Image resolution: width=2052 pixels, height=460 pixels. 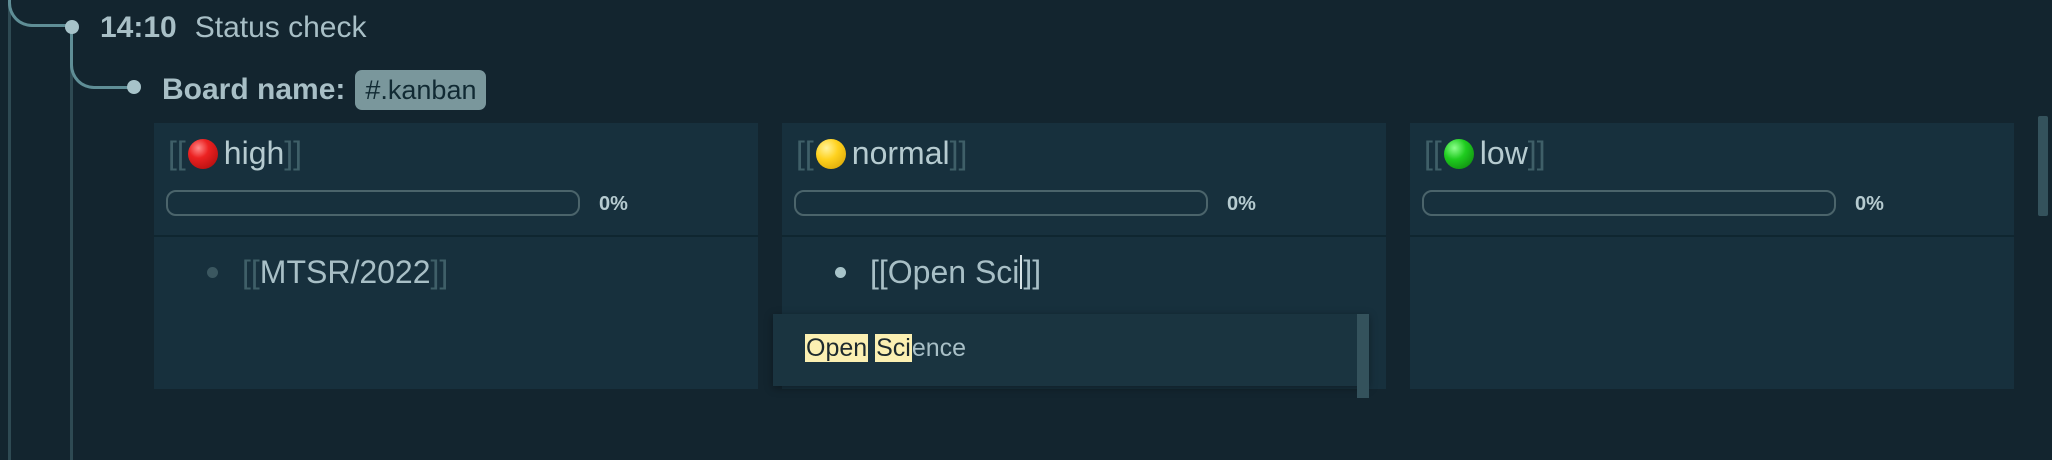 I want to click on editor-text-before-caret: [[Open Sci, so click(x=945, y=271).